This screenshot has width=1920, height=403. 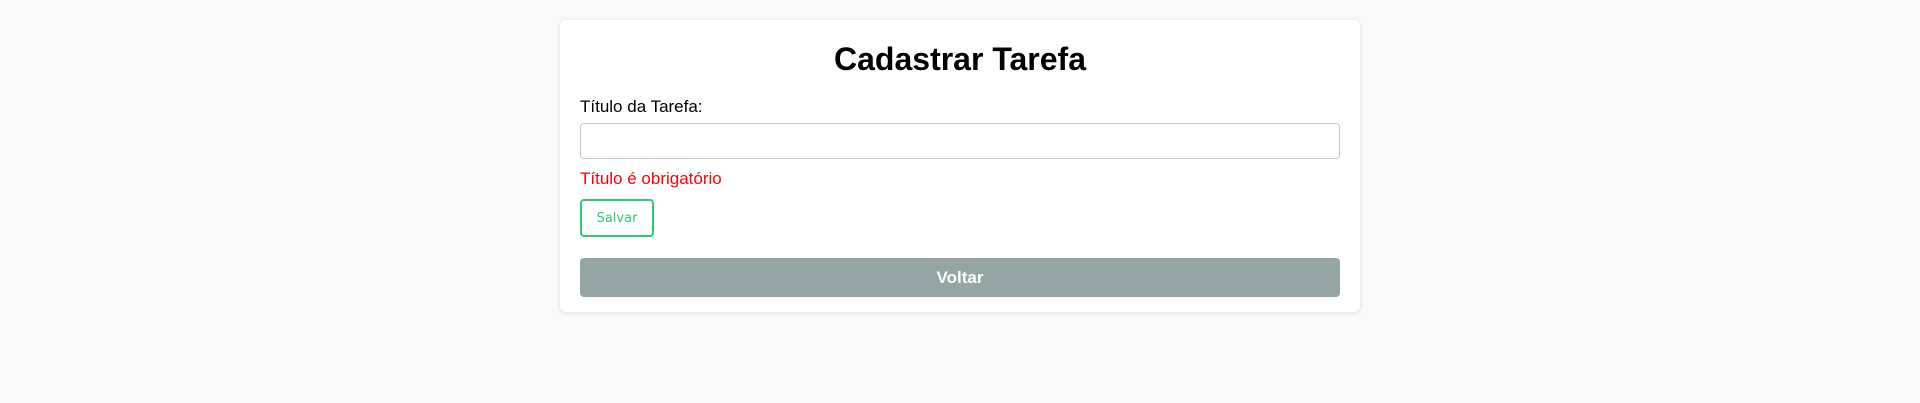 What do you see at coordinates (651, 178) in the screenshot?
I see `validation-error-message: Título é obrigatório` at bounding box center [651, 178].